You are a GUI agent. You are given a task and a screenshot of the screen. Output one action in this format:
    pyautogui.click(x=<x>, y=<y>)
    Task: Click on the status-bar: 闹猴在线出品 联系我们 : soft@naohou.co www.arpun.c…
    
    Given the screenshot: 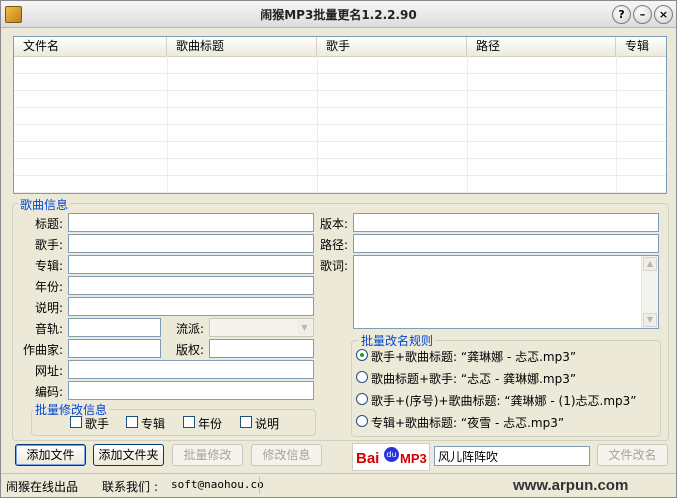 What is the action you would take?
    pyautogui.click(x=338, y=485)
    